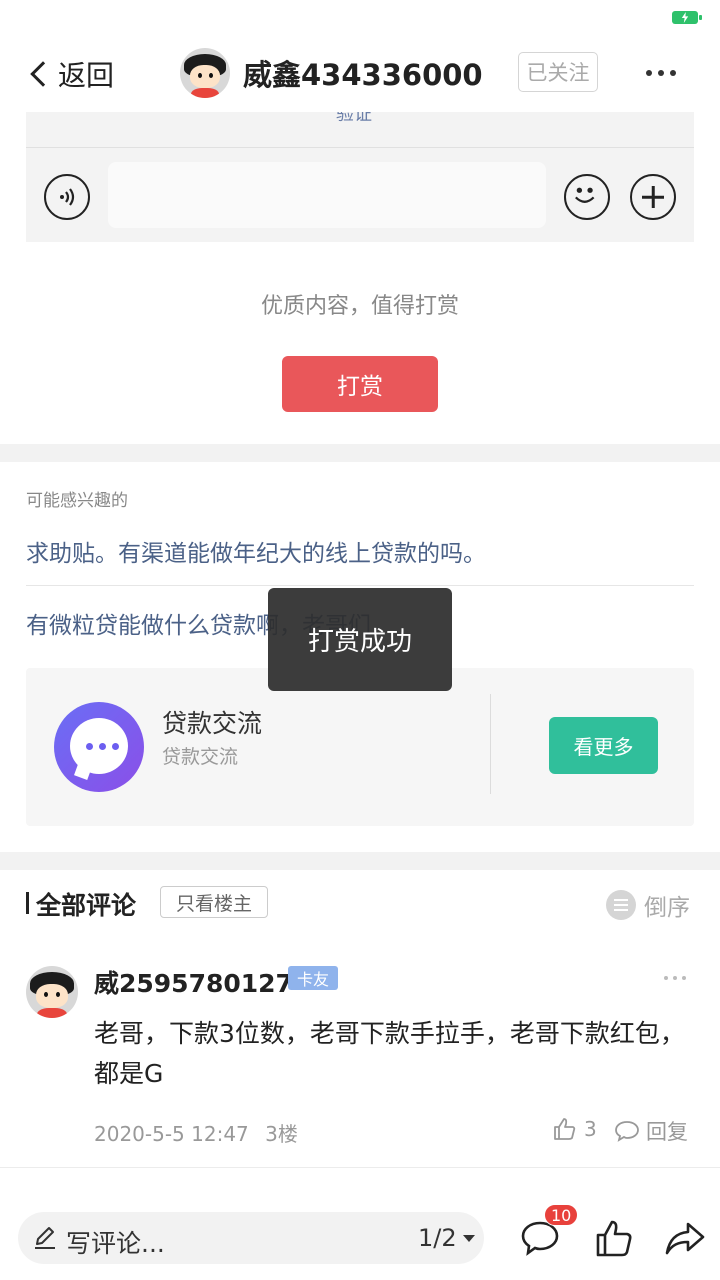 This screenshot has height=1280, width=720. Describe the element at coordinates (360, 905) in the screenshot. I see `comments-header: 全部评论 只看楼主 倒序` at that location.